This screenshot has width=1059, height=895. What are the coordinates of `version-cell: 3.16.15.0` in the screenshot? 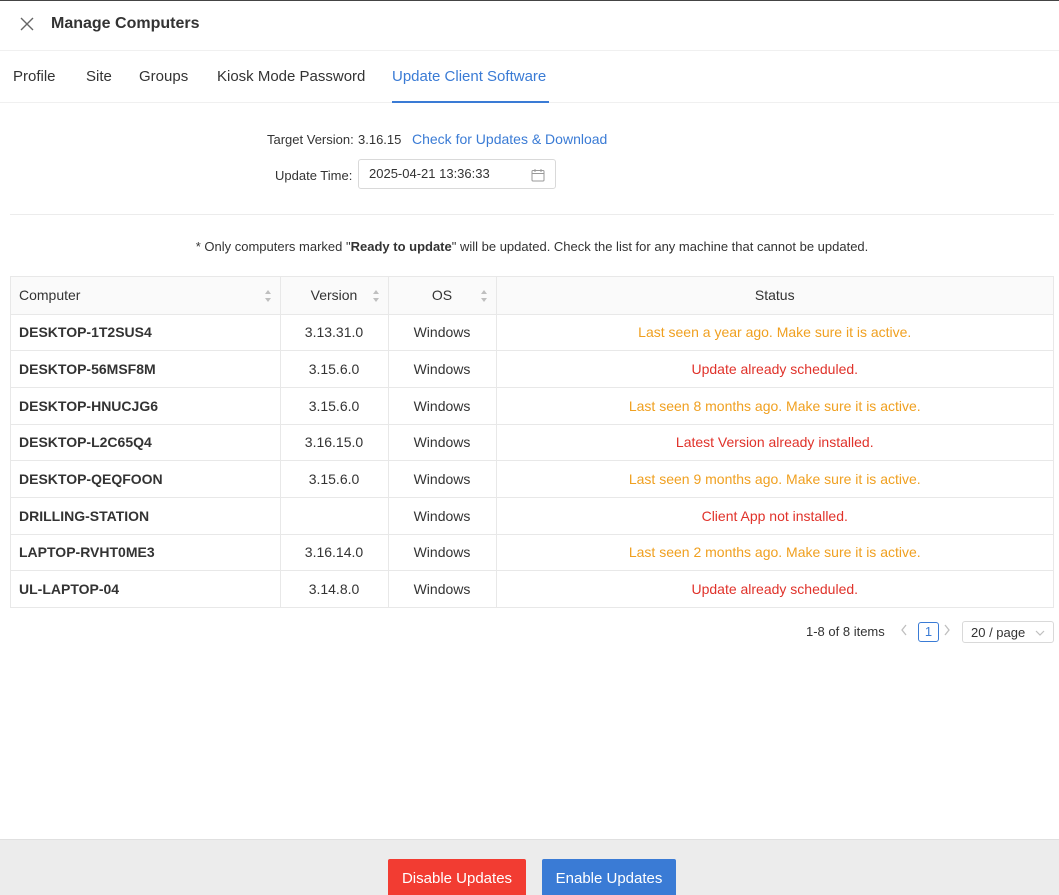 It's located at (334, 443).